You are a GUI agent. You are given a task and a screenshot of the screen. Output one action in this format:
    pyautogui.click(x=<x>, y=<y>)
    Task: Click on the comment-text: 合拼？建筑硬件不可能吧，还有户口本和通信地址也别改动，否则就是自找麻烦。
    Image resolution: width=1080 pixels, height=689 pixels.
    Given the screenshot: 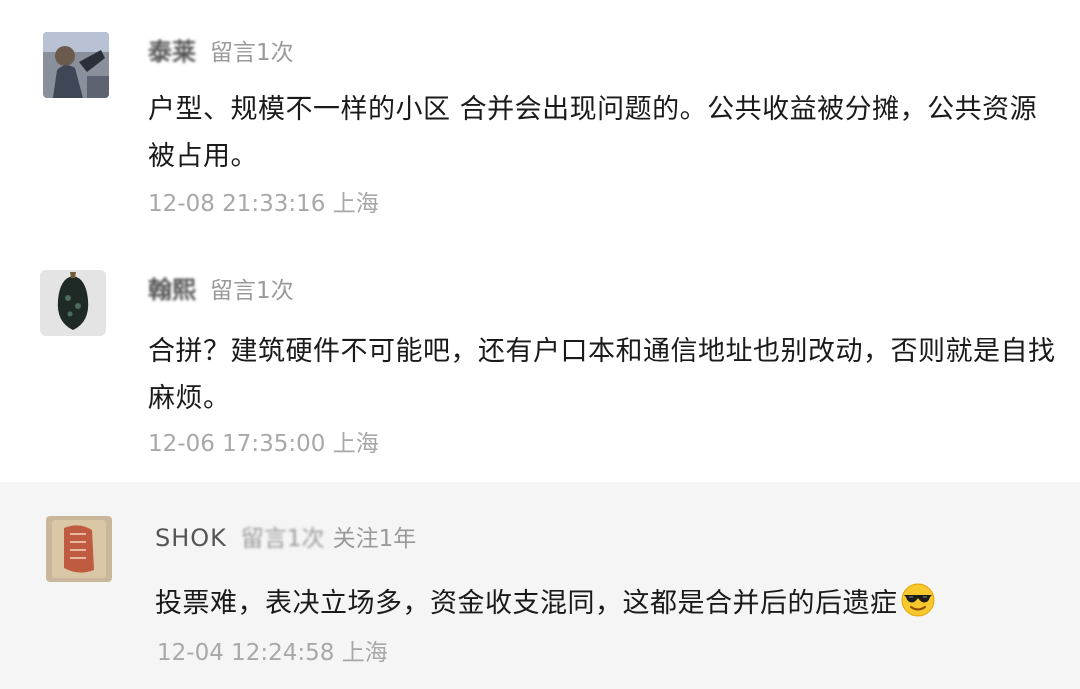 What is the action you would take?
    pyautogui.click(x=602, y=375)
    